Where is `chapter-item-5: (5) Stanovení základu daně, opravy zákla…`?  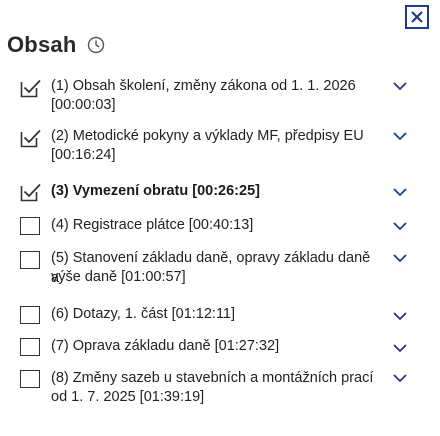 chapter-item-5: (5) Stanovení základu daně, opravy zákla… is located at coordinates (220, 268).